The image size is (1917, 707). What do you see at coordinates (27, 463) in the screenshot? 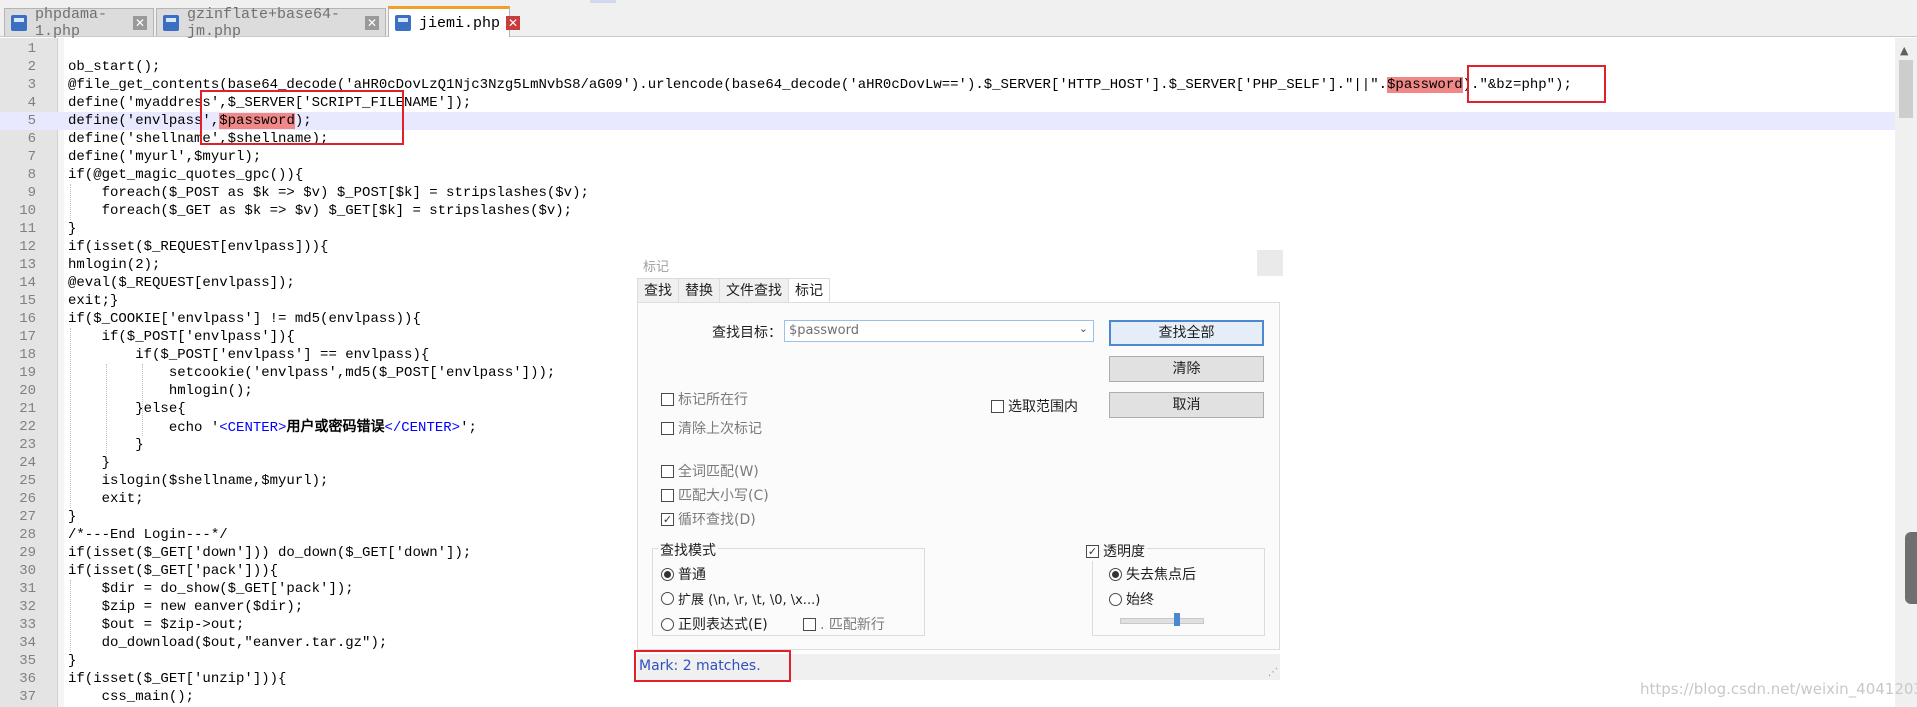
I see `line-number: 24` at bounding box center [27, 463].